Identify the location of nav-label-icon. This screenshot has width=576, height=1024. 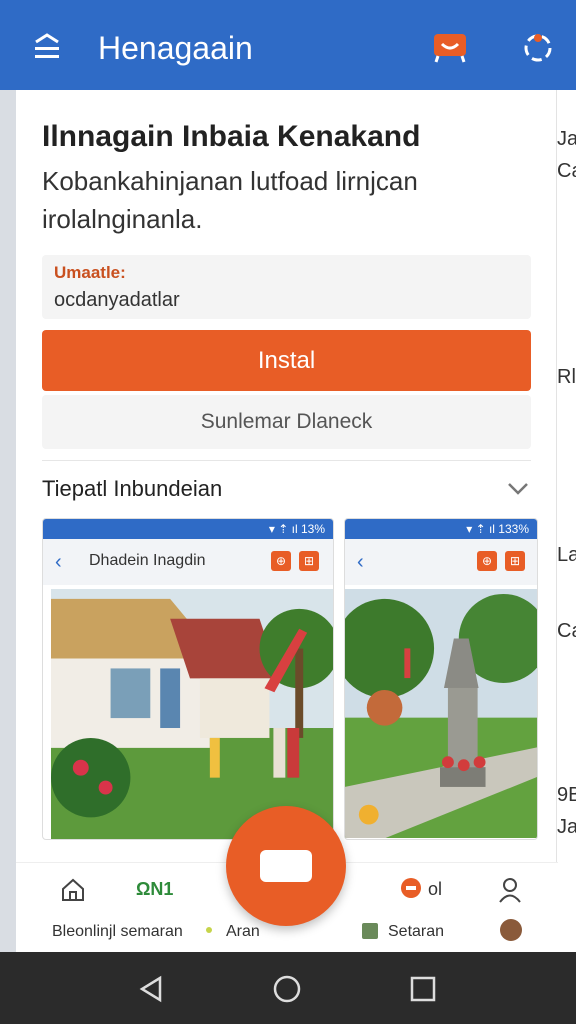
(370, 931).